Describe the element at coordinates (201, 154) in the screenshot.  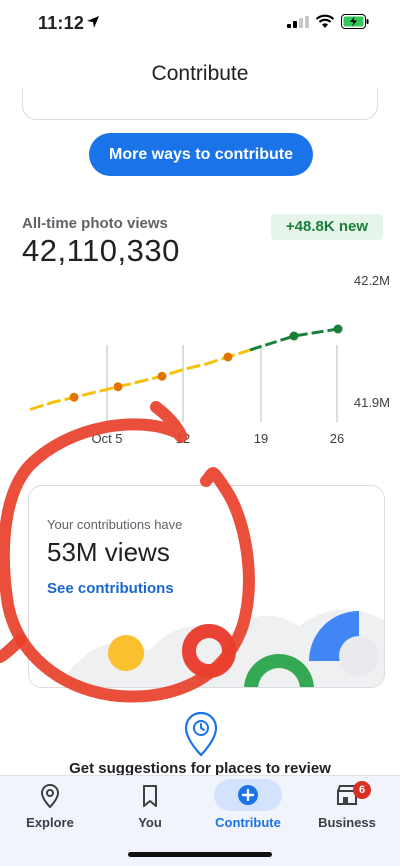
I see `more-ways-to-contribute-button: More ways to contribute` at that location.